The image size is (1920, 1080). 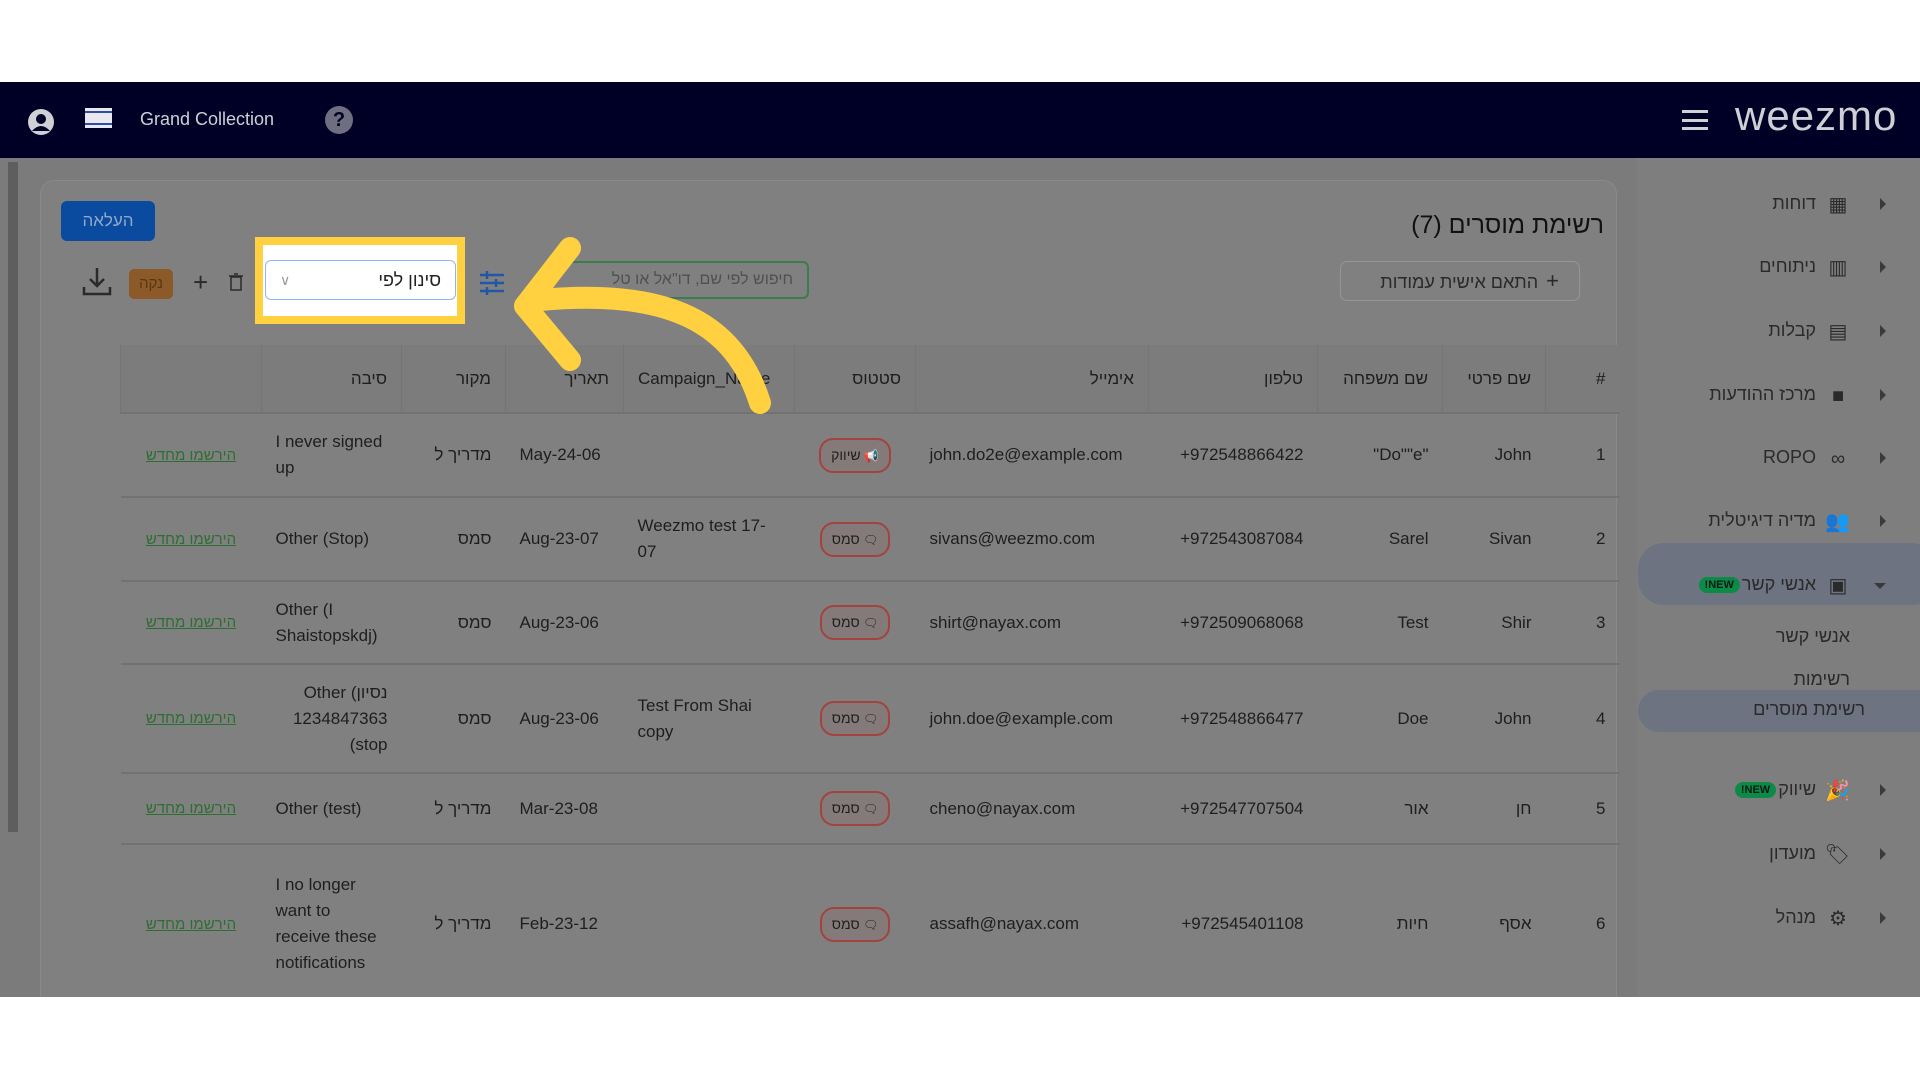 I want to click on cell-campaign: Test From Shai copy, so click(x=709, y=718).